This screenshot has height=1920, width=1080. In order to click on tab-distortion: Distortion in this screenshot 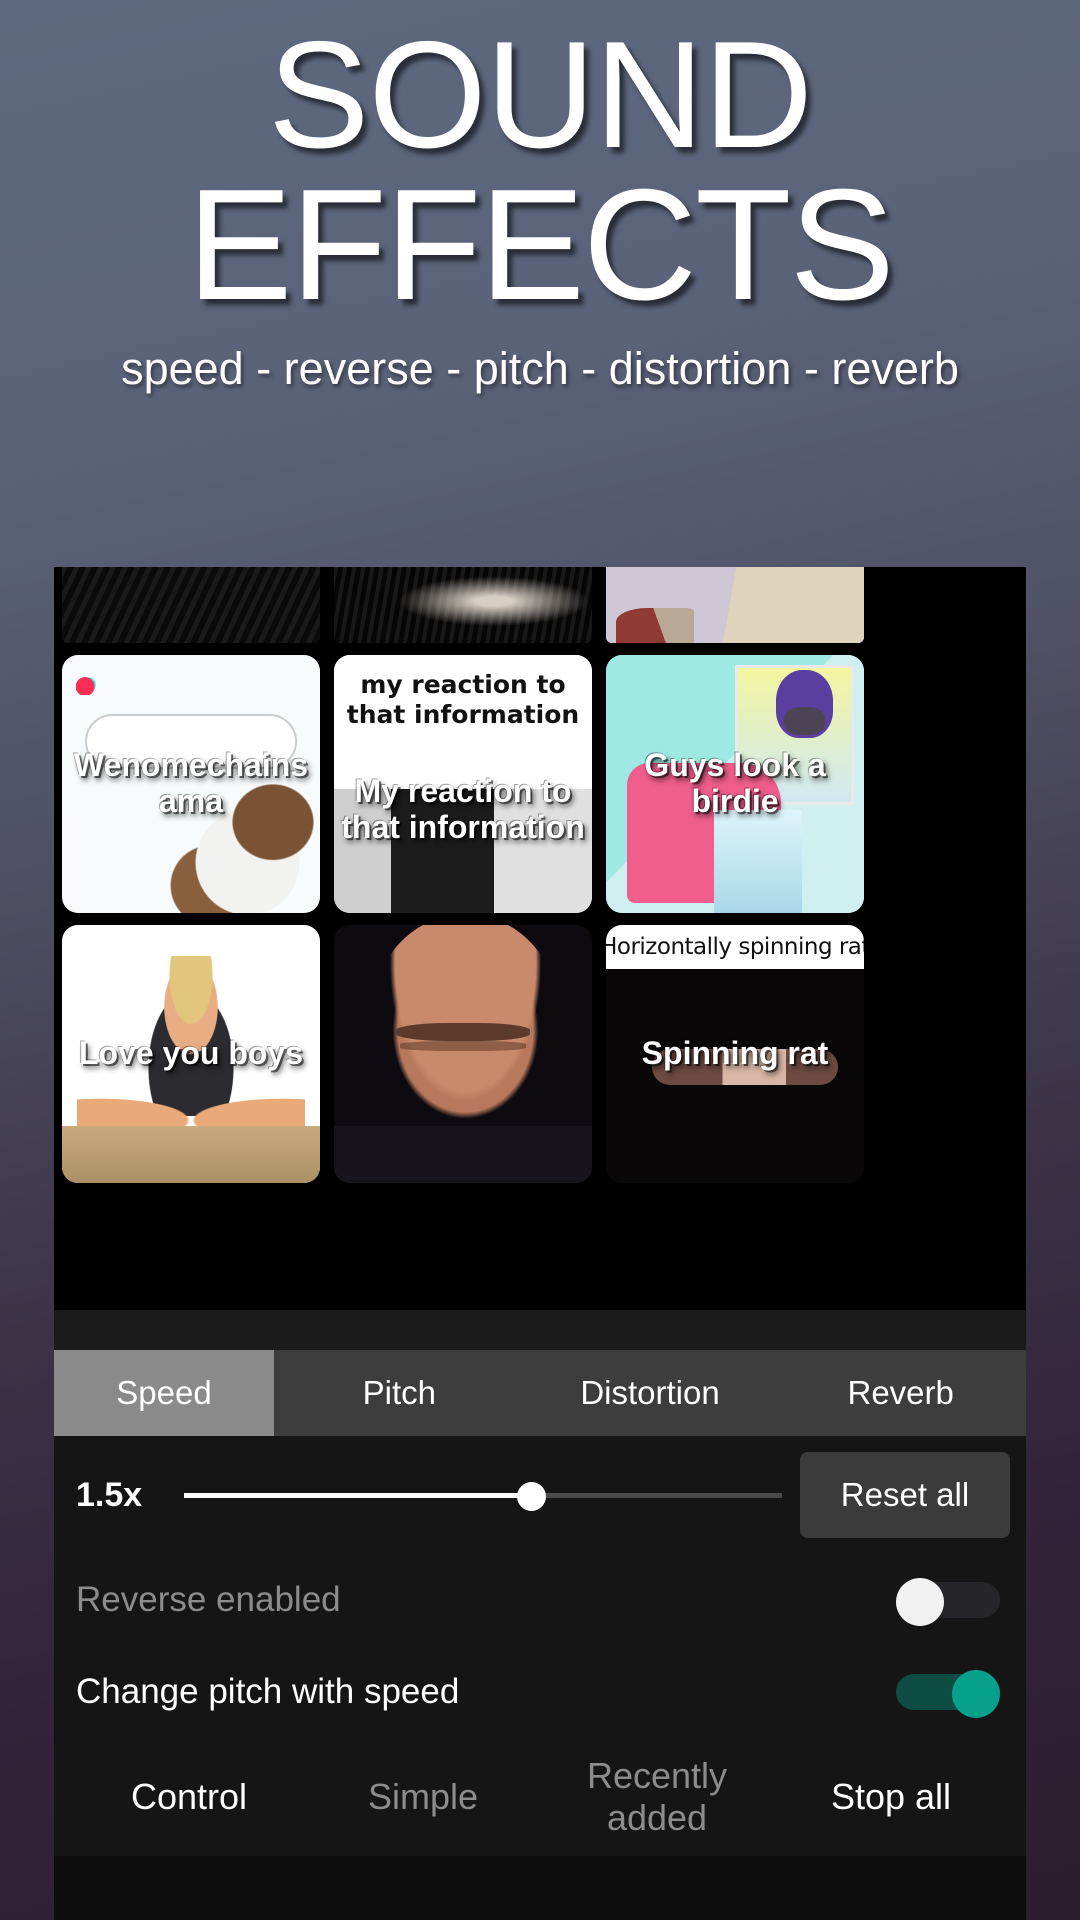, I will do `click(650, 1393)`.